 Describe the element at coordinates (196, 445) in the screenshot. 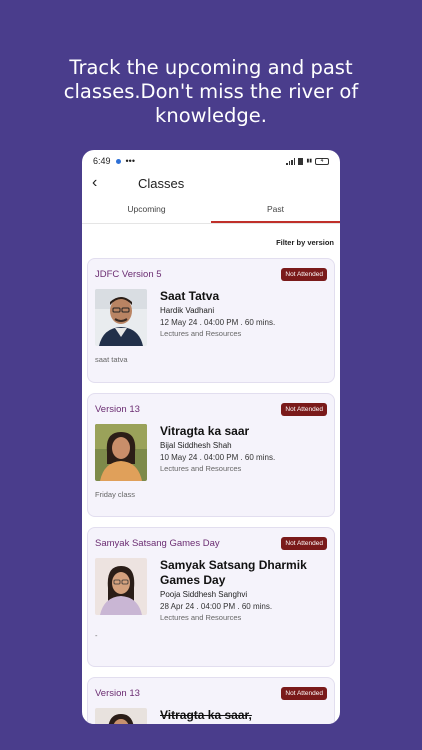

I see `teacher-name: Bijal Siddhesh Shah` at that location.